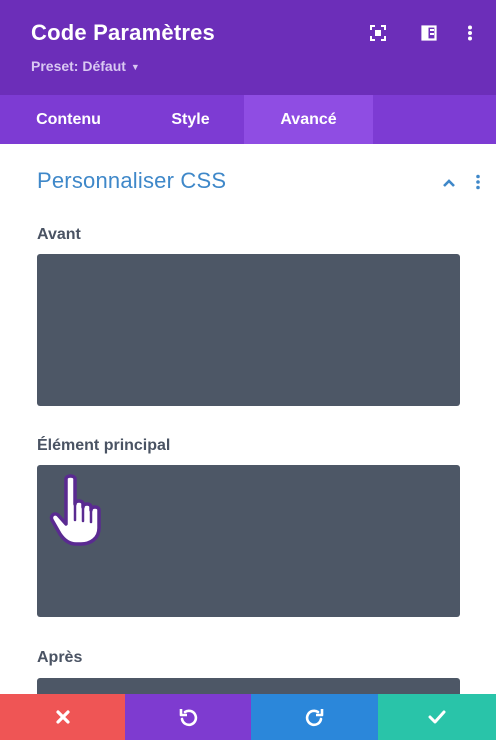 This screenshot has width=496, height=740. Describe the element at coordinates (59, 234) in the screenshot. I see `field-label-avant: Avant` at that location.